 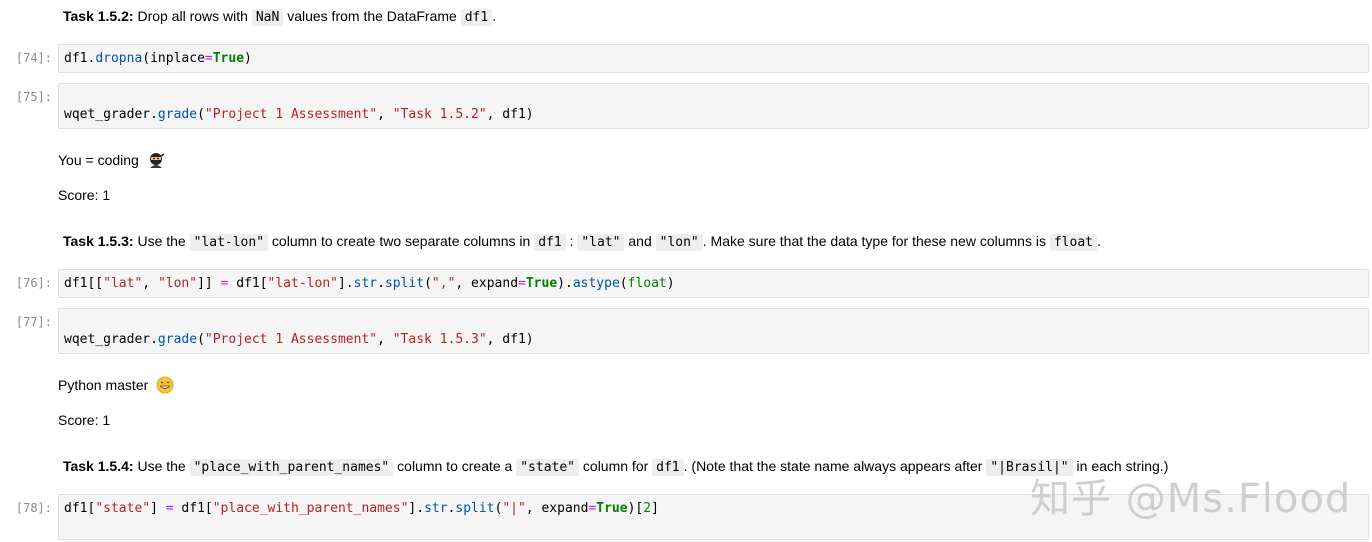 What do you see at coordinates (1073, 242) in the screenshot?
I see `inline-code: float` at bounding box center [1073, 242].